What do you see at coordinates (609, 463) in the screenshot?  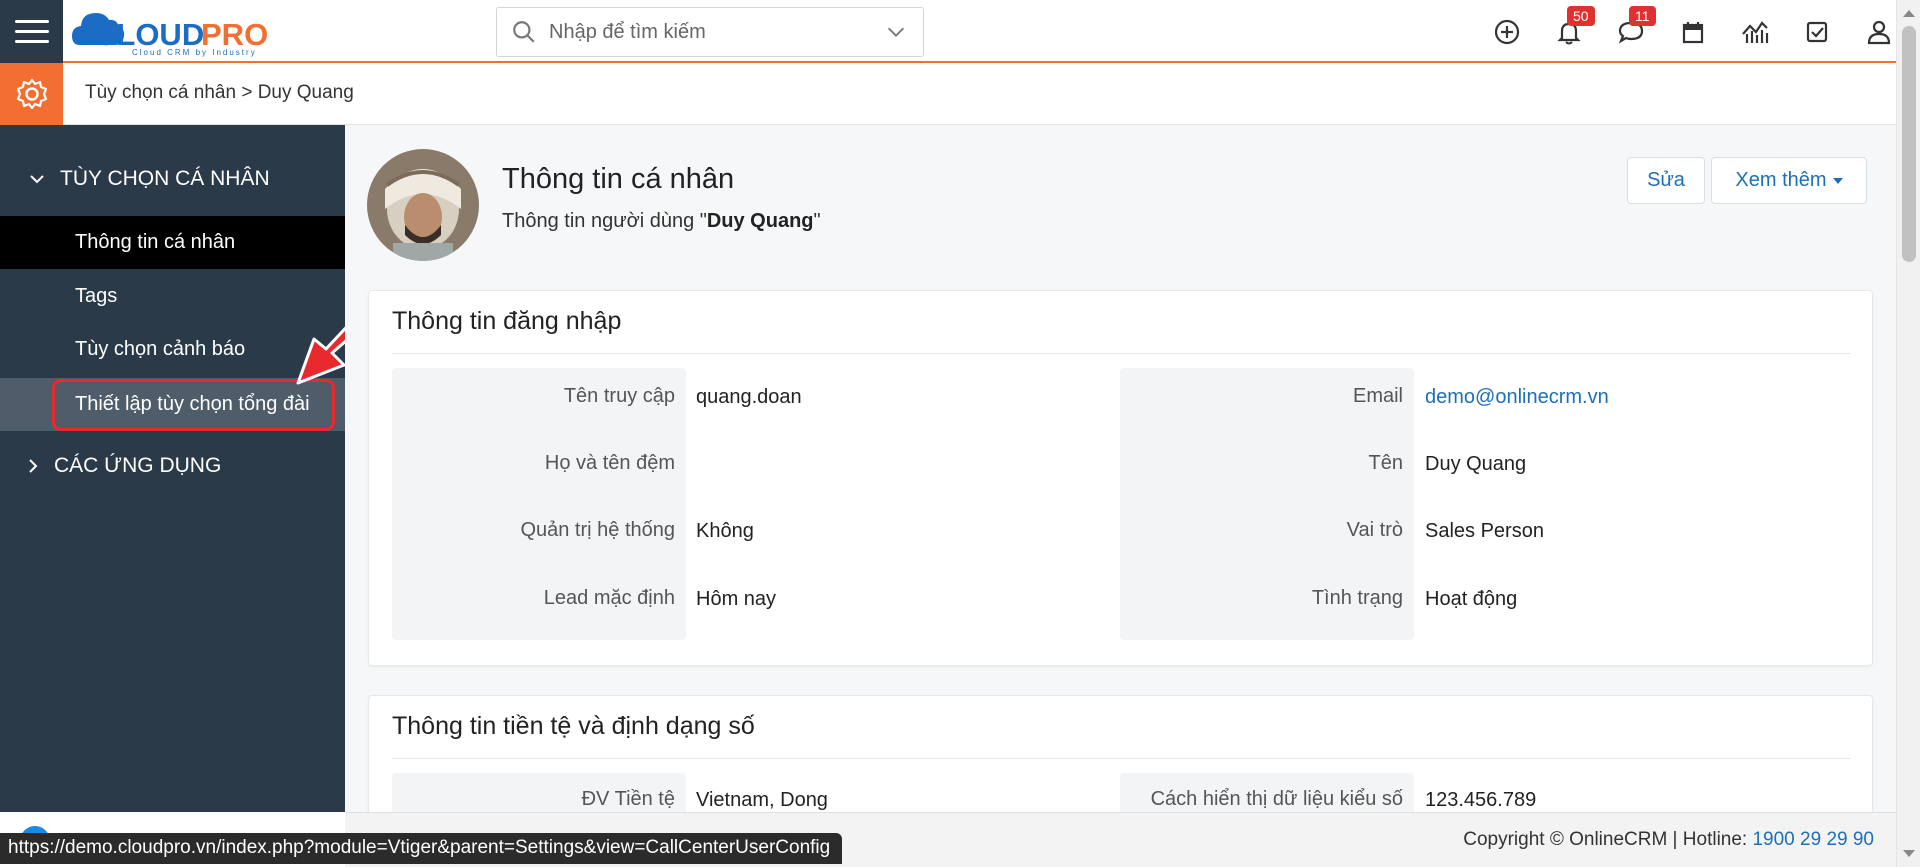 I see `field-label-middle-name: Họ và tên đệm` at bounding box center [609, 463].